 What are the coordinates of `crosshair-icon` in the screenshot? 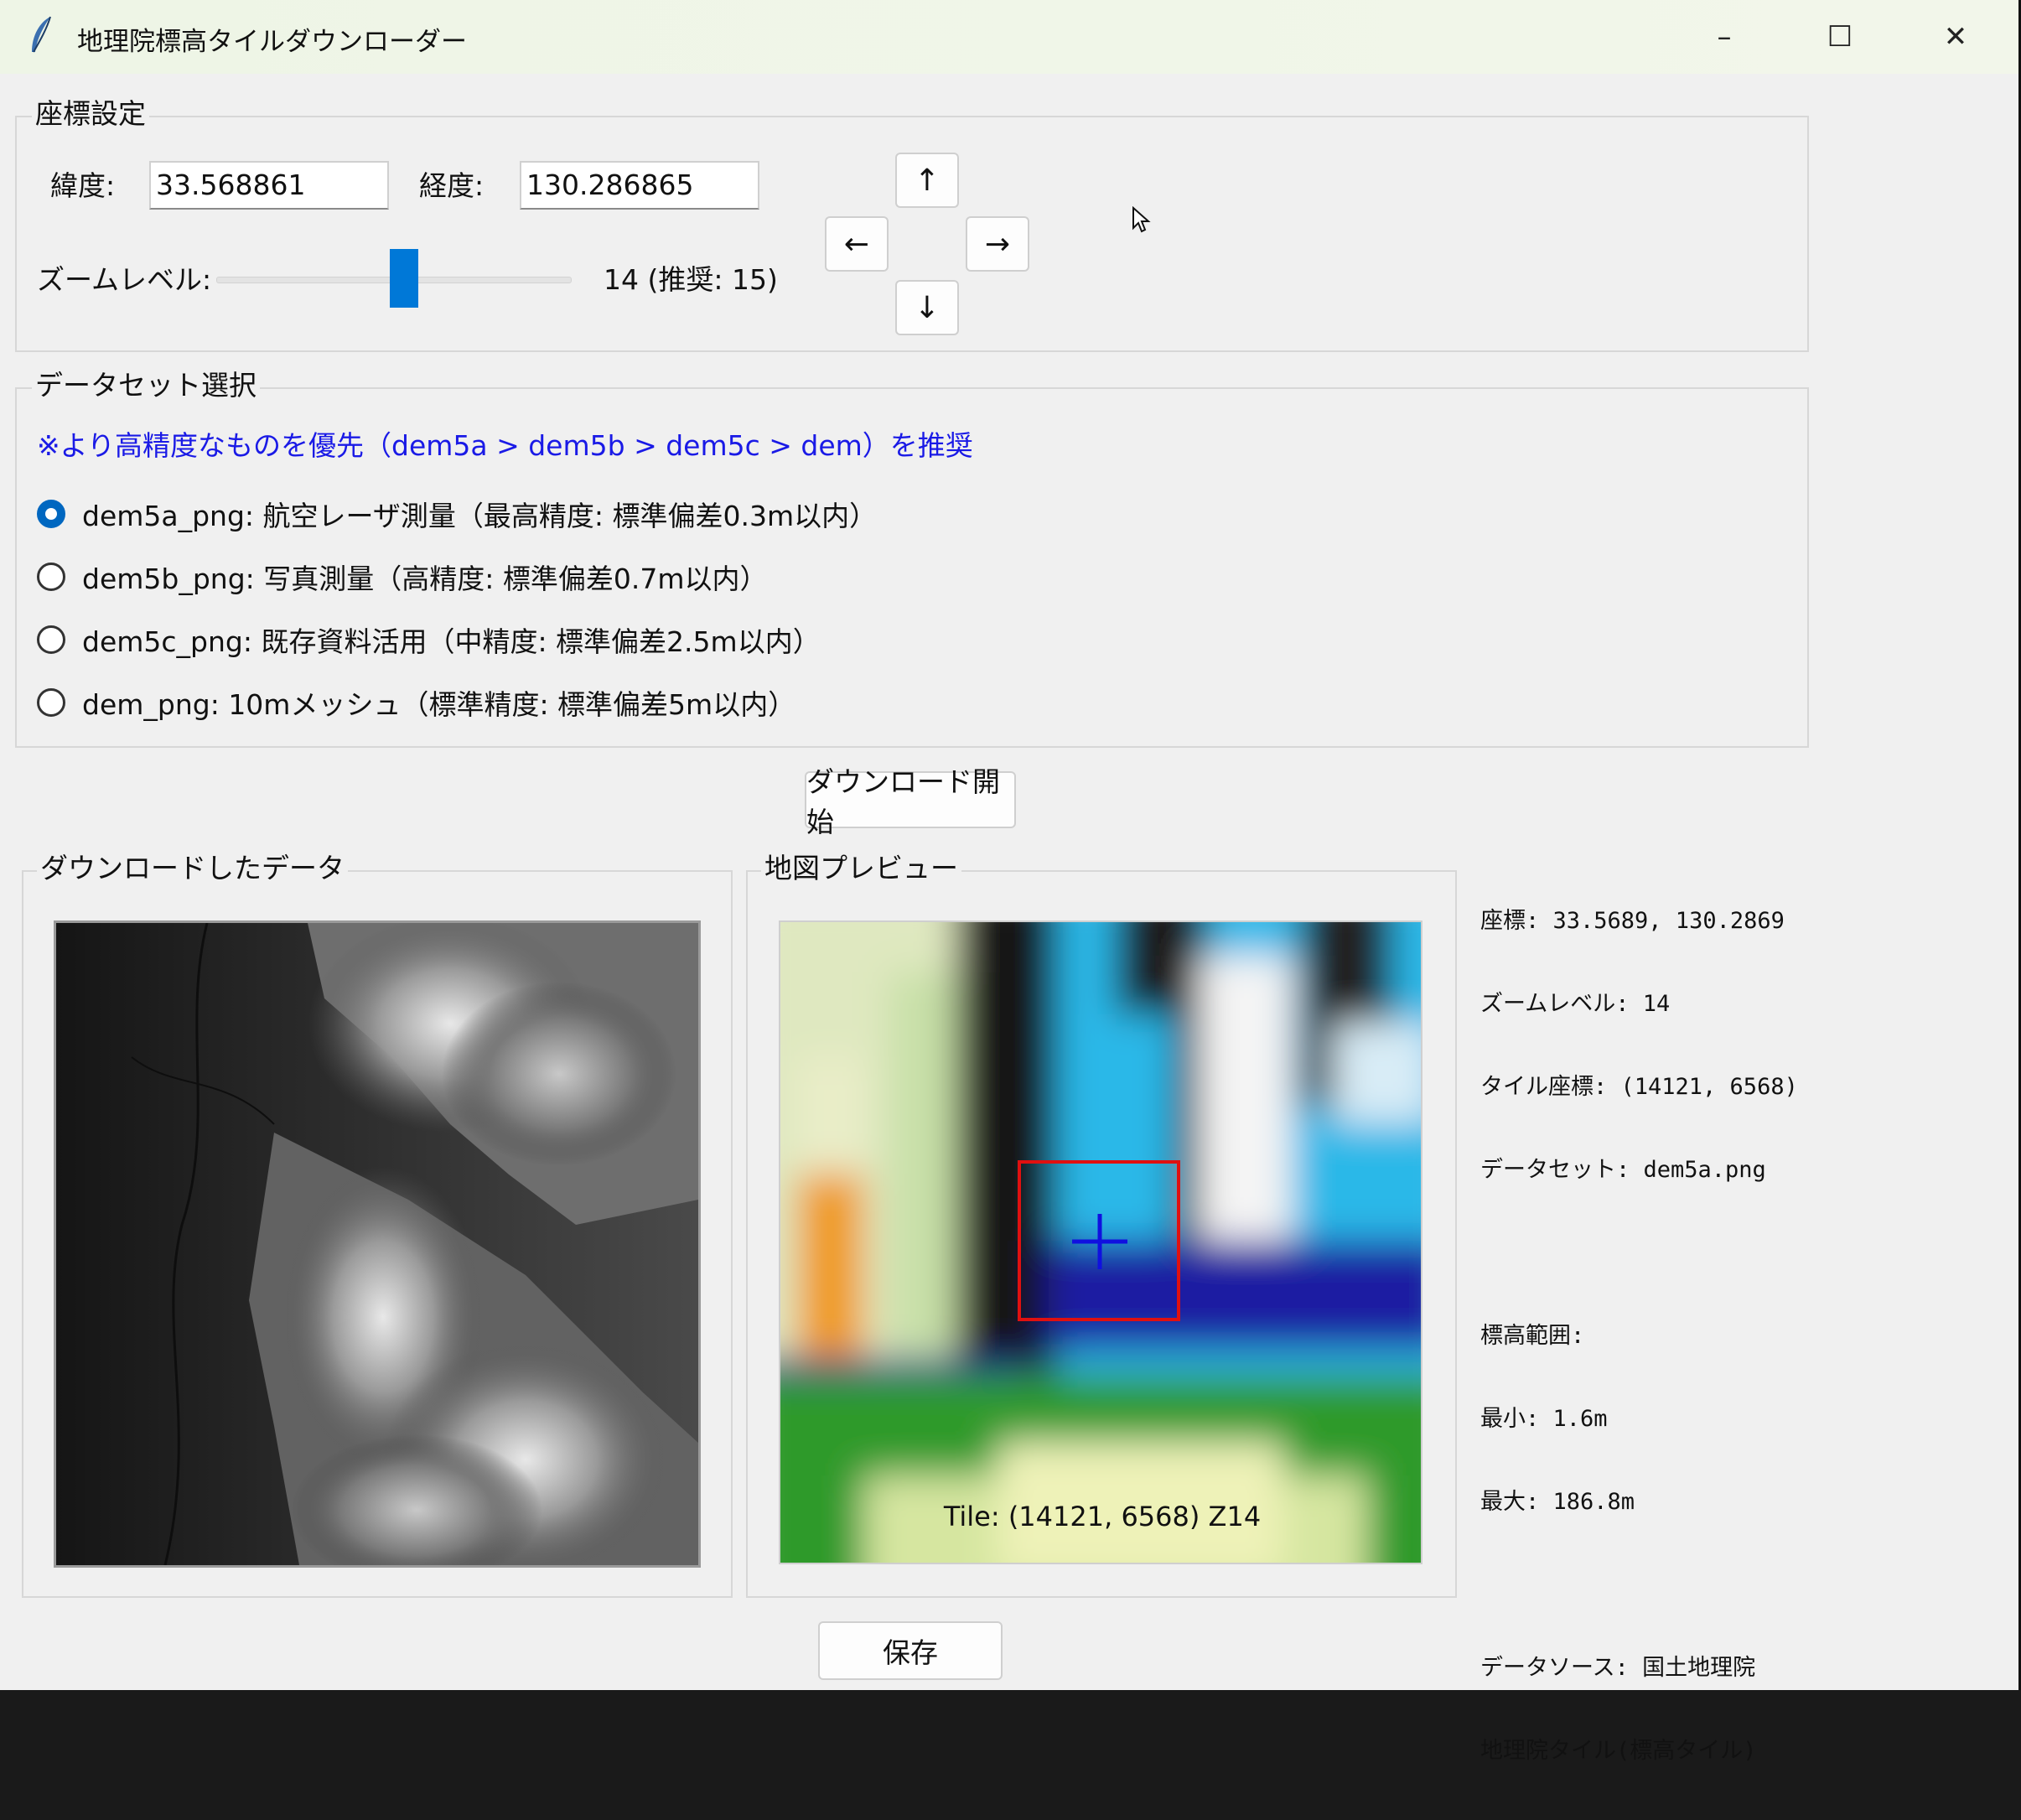 It's located at (1099, 1241).